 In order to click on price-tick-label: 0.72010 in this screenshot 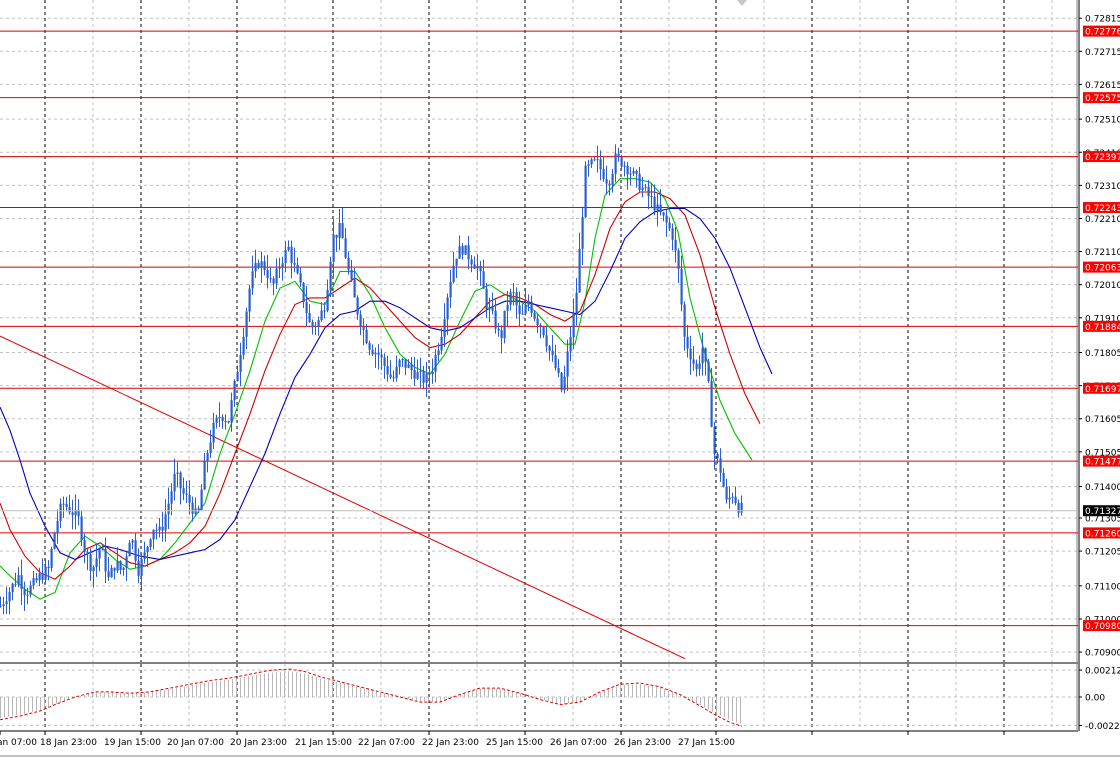, I will do `click(1102, 286)`.